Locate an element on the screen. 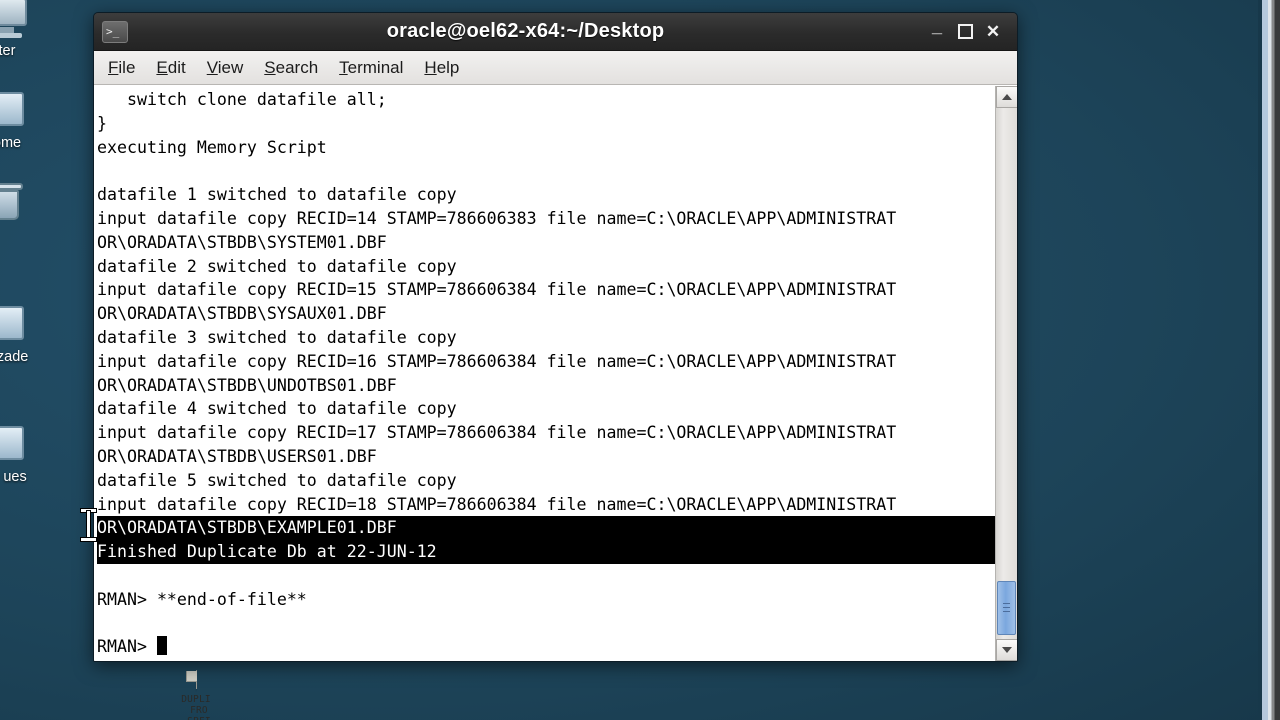  scroll-down-arrow is located at coordinates (1006, 650).